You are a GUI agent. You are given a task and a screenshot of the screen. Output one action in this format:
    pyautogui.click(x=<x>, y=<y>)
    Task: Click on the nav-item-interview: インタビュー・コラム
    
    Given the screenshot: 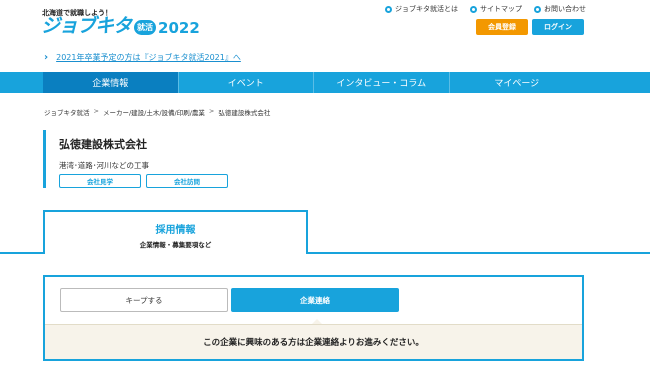 What is the action you would take?
    pyautogui.click(x=381, y=82)
    